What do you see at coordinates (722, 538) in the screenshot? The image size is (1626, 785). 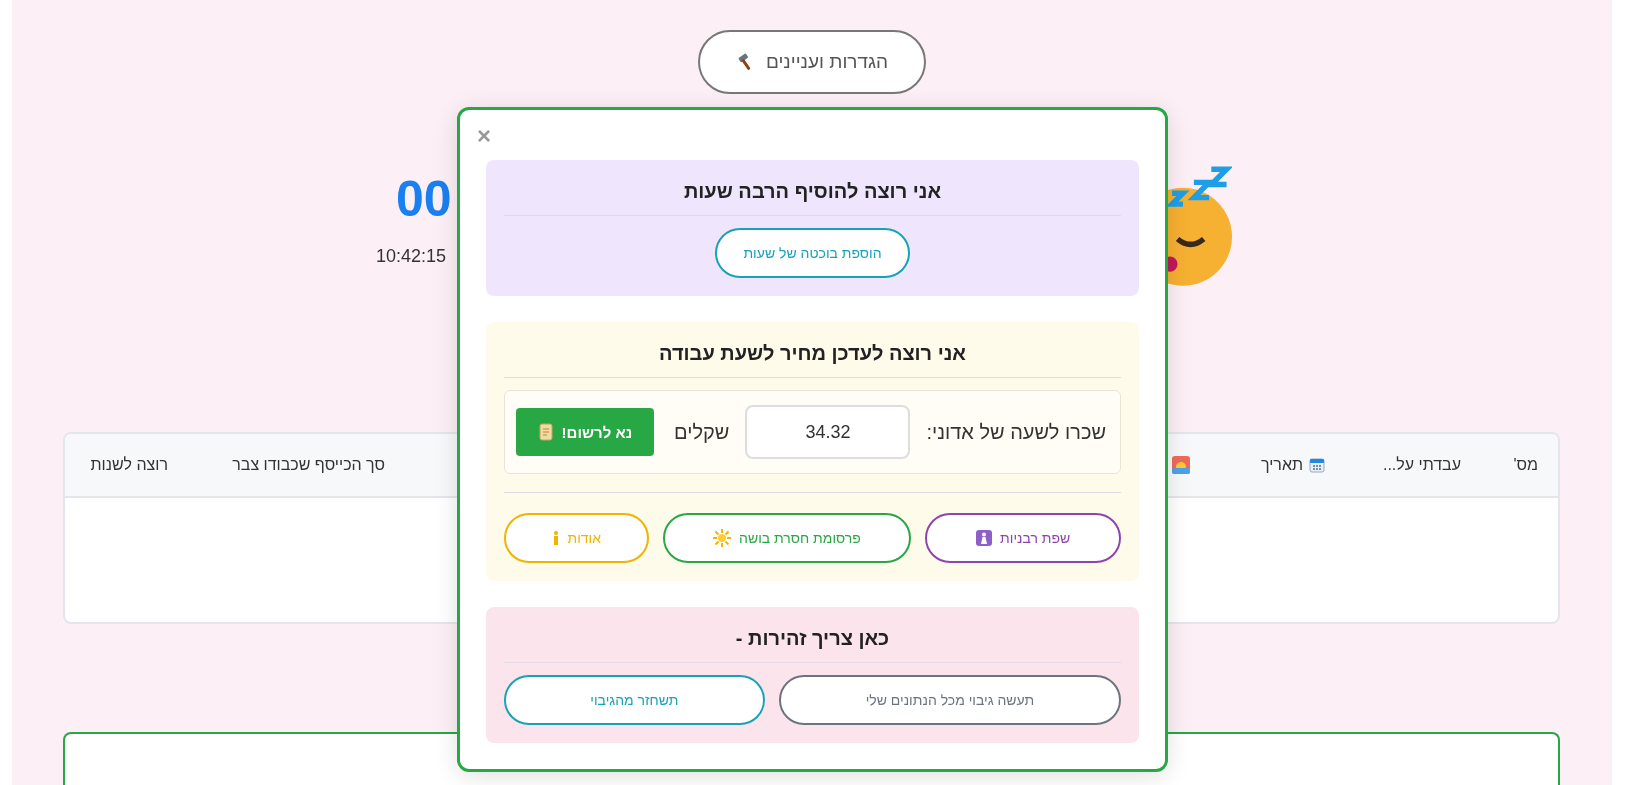 I see `sun-icon` at bounding box center [722, 538].